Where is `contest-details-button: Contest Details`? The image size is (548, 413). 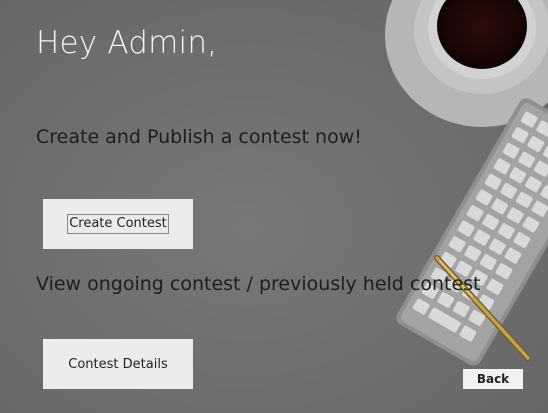
contest-details-button: Contest Details is located at coordinates (118, 364).